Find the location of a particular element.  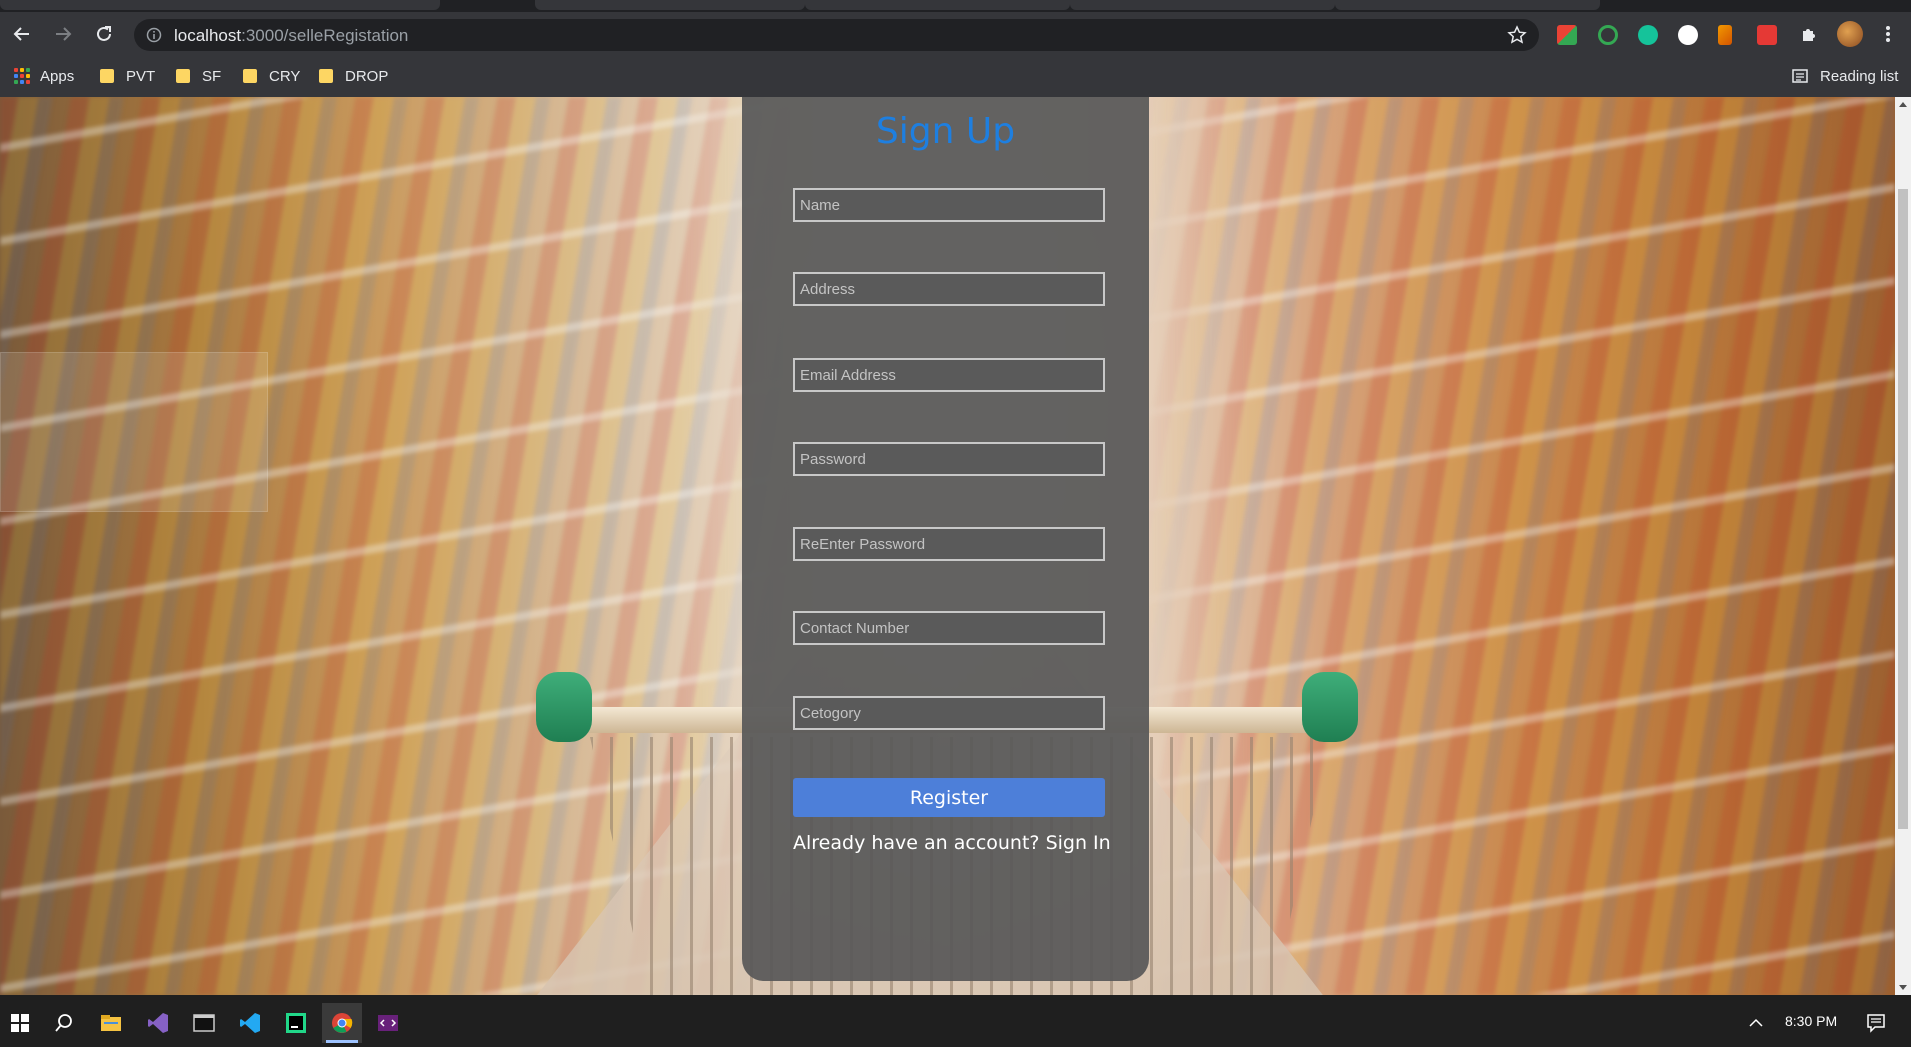

extensions-puzzle-icon is located at coordinates (1809, 34).